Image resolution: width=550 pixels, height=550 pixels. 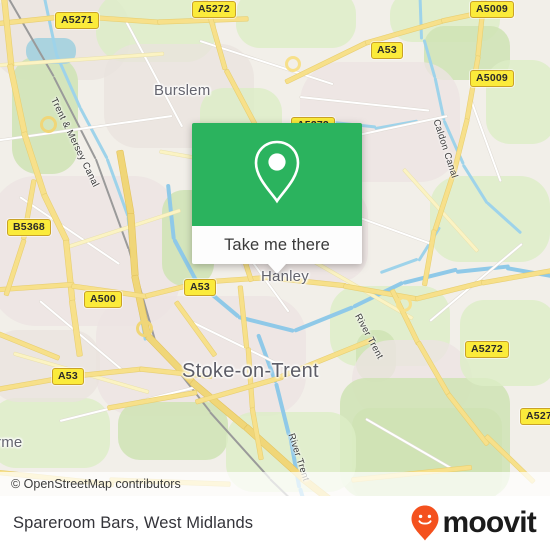 I want to click on road-shield: B5368, so click(x=29, y=227).